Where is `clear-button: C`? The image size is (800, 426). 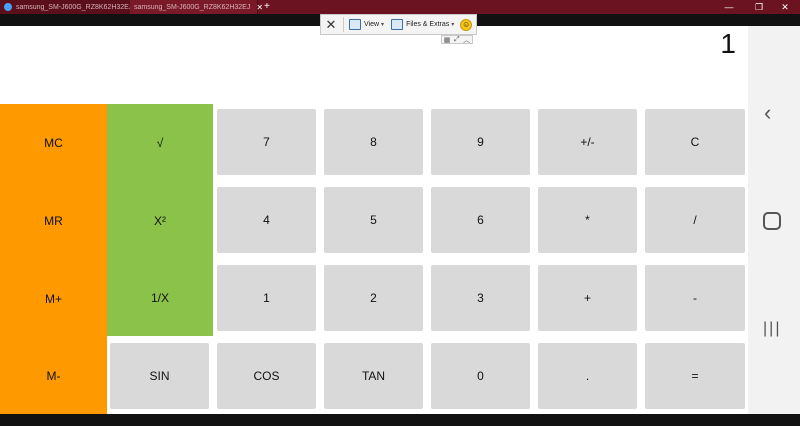
clear-button: C is located at coordinates (695, 142).